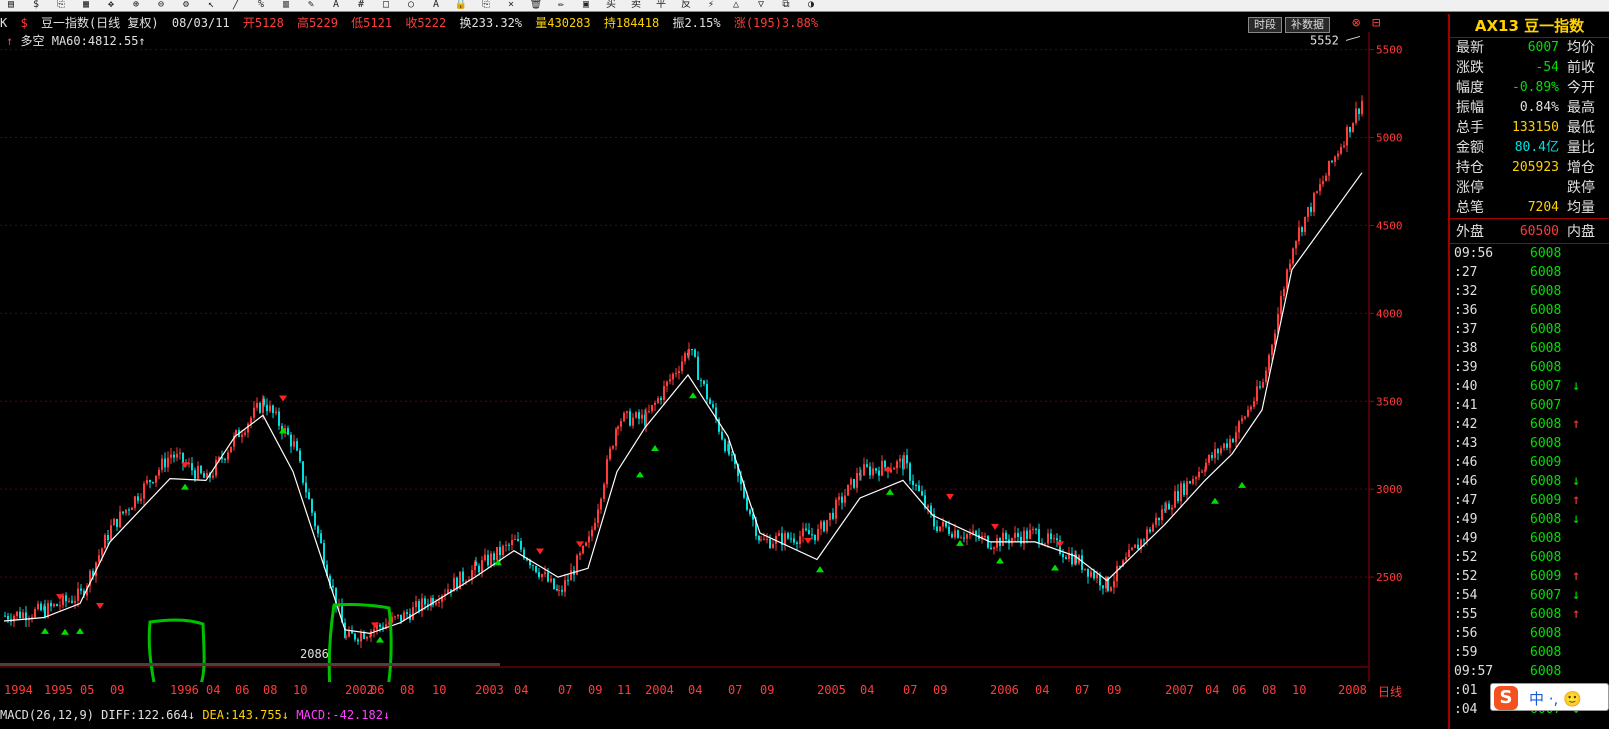 The width and height of the screenshot is (1609, 729). What do you see at coordinates (3, 23) in the screenshot?
I see `menu-icon: K` at bounding box center [3, 23].